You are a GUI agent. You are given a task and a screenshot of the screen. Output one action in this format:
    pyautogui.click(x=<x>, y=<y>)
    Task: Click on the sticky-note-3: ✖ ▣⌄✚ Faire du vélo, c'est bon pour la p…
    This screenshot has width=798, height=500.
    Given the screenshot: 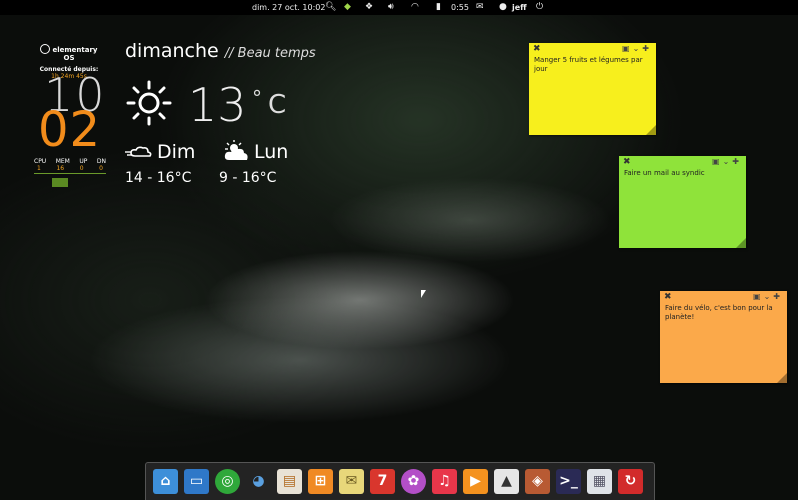 What is the action you would take?
    pyautogui.click(x=723, y=337)
    